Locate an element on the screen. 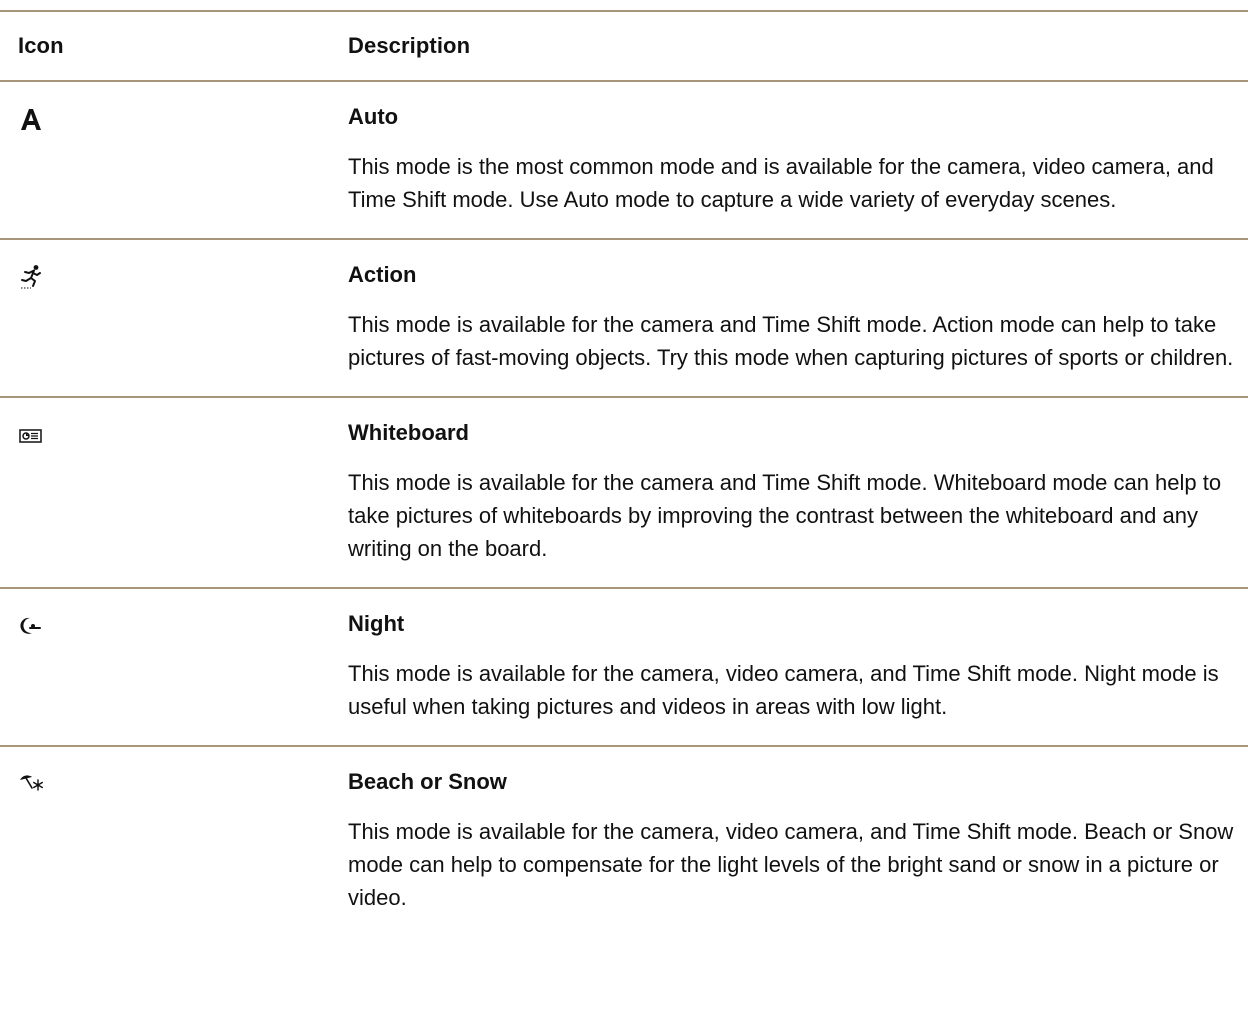 The height and width of the screenshot is (1022, 1248). icon-column-header: Icon is located at coordinates (41, 45).